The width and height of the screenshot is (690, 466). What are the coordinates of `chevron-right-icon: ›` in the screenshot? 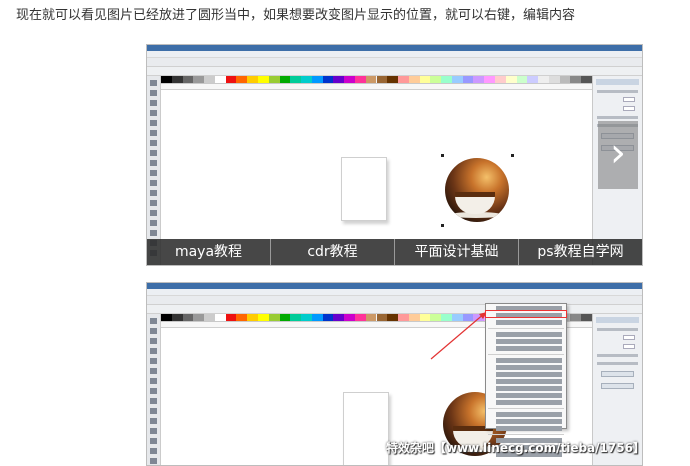 It's located at (618, 153).